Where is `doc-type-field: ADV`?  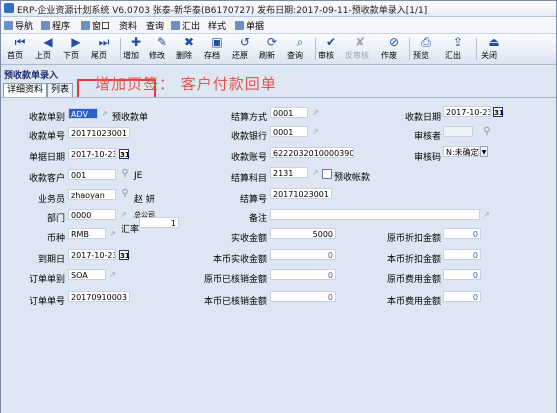 doc-type-field: ADV is located at coordinates (83, 113).